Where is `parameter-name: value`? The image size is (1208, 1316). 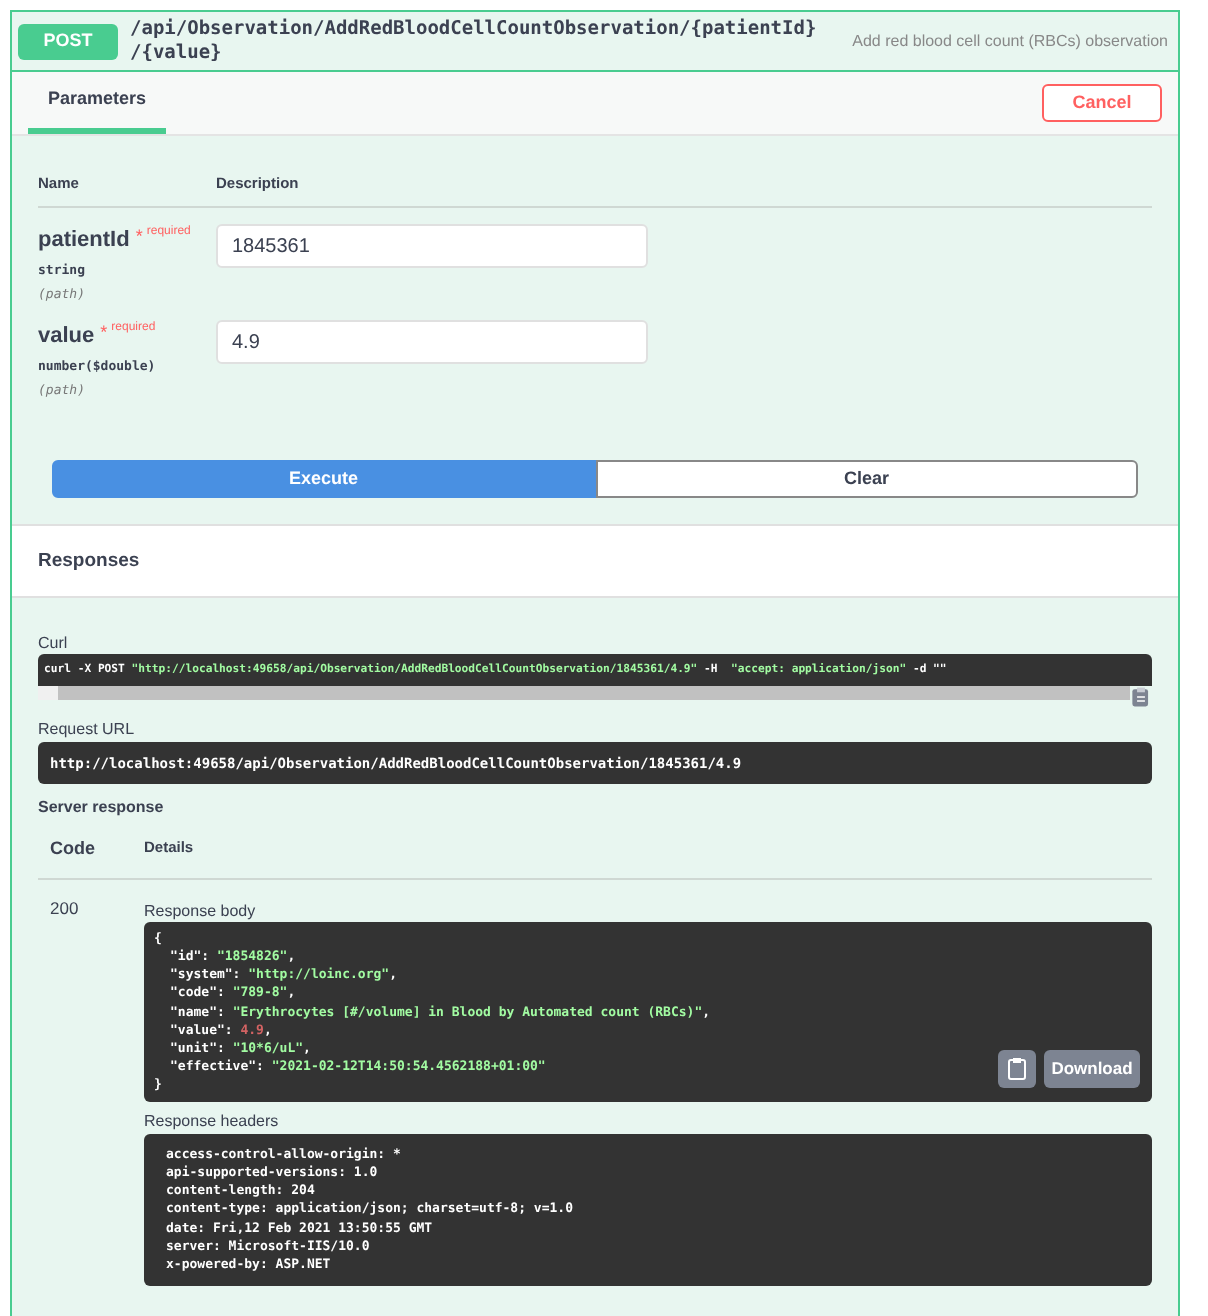 parameter-name: value is located at coordinates (66, 337).